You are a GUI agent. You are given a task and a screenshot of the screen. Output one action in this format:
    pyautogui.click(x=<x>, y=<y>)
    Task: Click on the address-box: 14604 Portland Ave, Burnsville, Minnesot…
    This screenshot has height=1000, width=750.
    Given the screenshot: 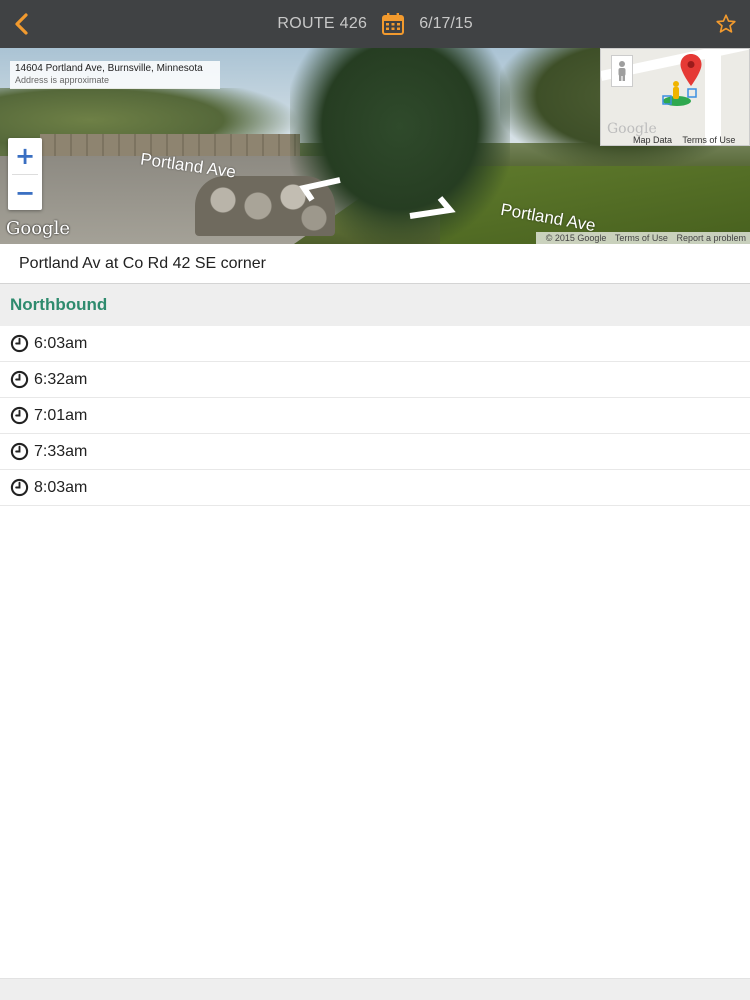 What is the action you would take?
    pyautogui.click(x=115, y=75)
    